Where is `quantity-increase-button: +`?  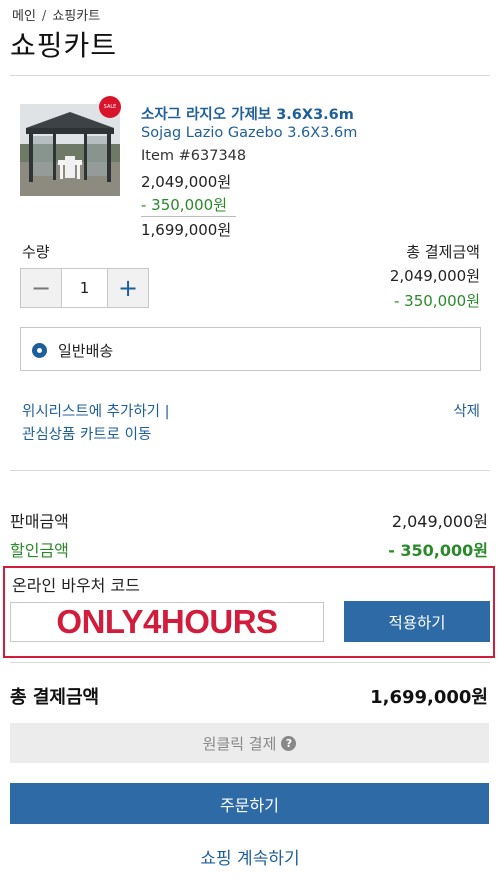
quantity-increase-button: + is located at coordinates (128, 288).